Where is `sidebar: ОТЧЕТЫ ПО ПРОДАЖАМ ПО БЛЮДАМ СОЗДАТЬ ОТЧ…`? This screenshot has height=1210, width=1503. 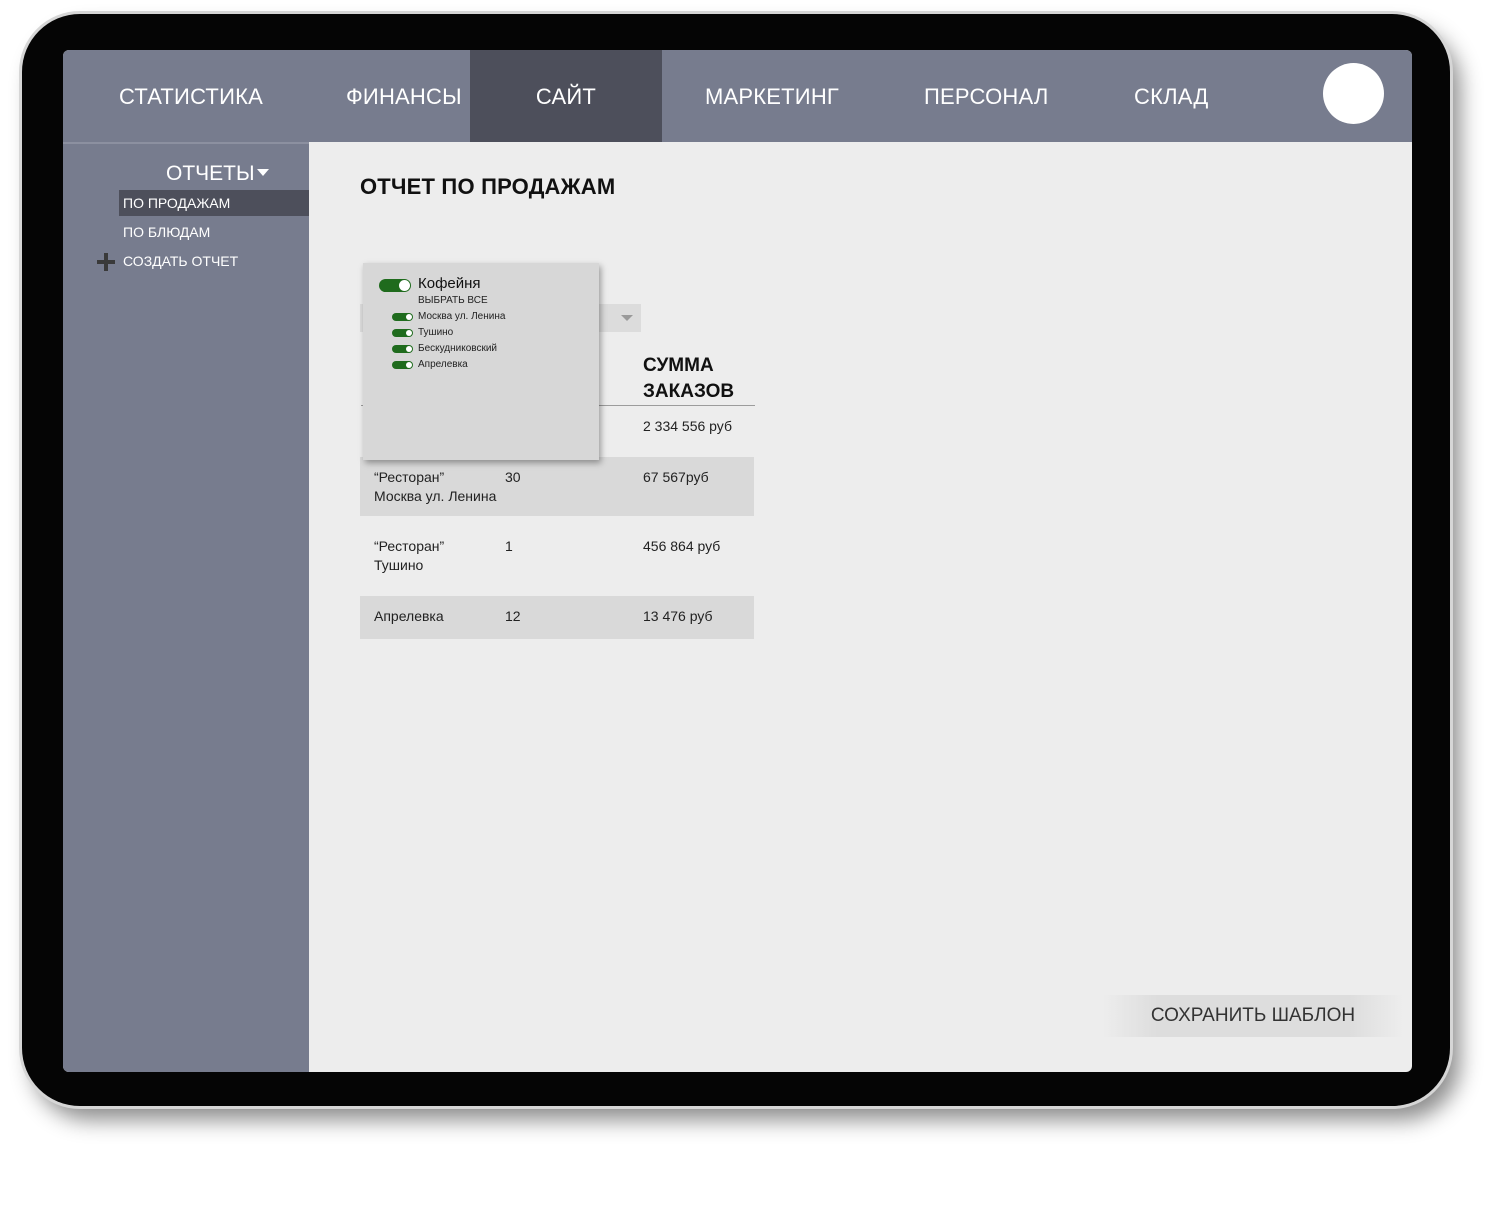 sidebar: ОТЧЕТЫ ПО ПРОДАЖАМ ПО БЛЮДАМ СОЗДАТЬ ОТЧ… is located at coordinates (186, 607).